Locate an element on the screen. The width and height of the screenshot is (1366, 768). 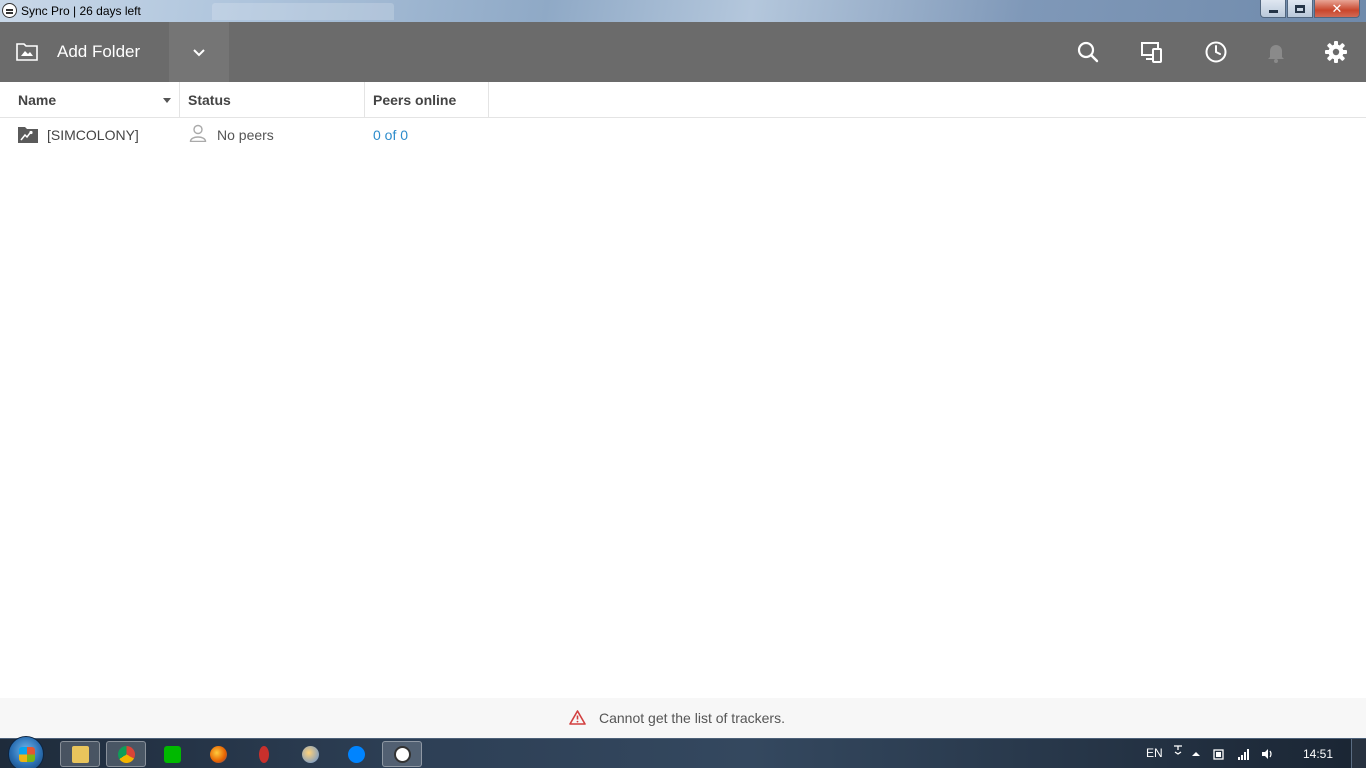
column-header-name-label: Name is located at coordinates (37, 100).